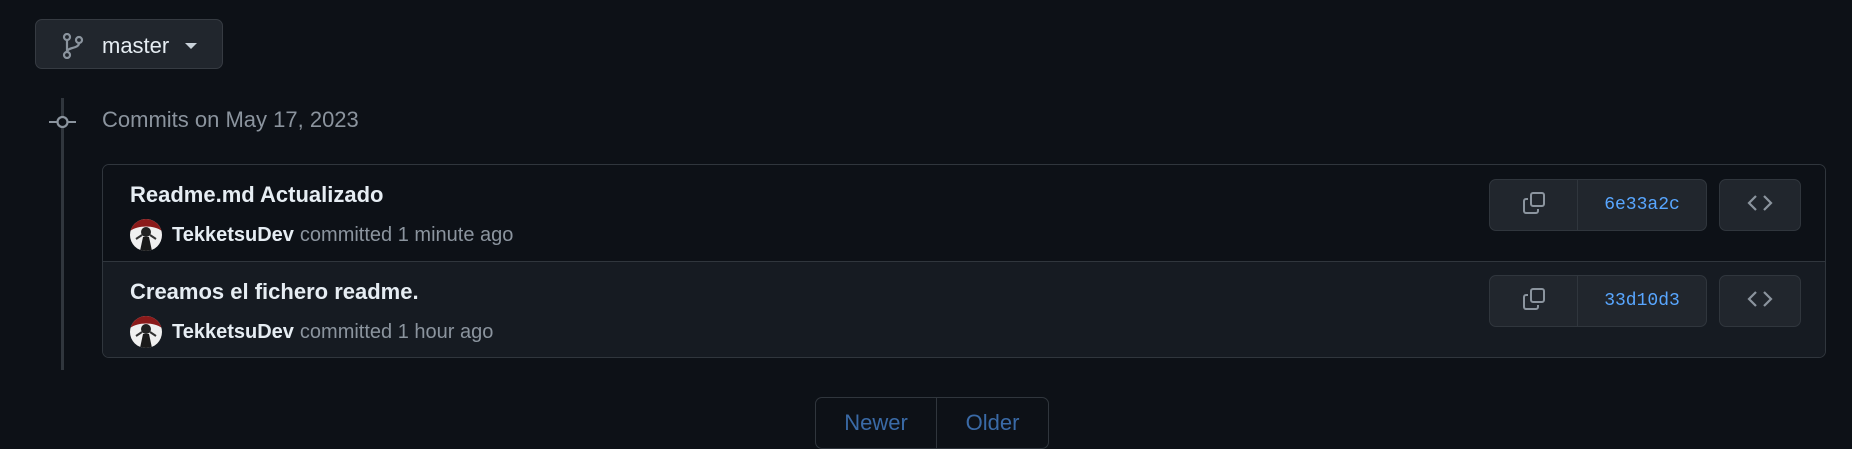 This screenshot has height=449, width=1852. Describe the element at coordinates (230, 119) in the screenshot. I see `commits-date-heading: Commits on May 17, 2023` at that location.